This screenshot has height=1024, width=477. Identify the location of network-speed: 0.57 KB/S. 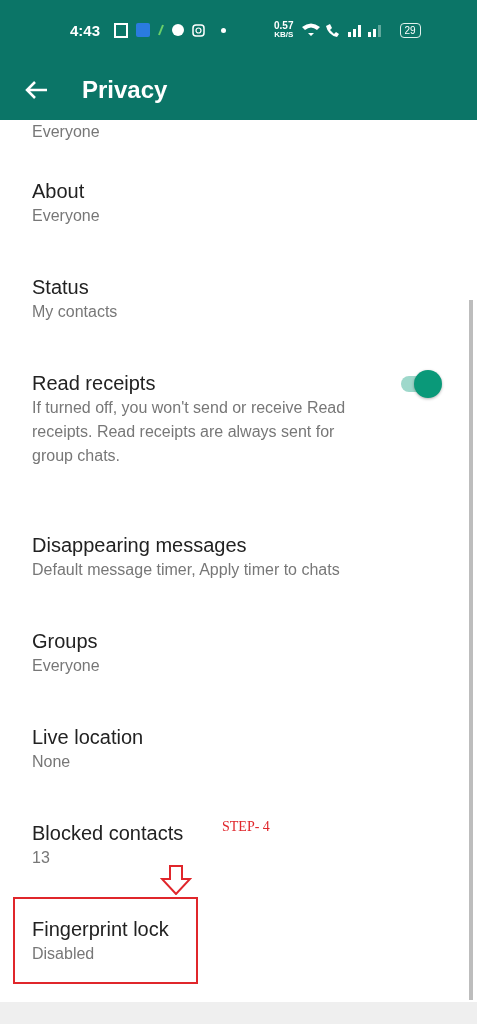
(284, 30).